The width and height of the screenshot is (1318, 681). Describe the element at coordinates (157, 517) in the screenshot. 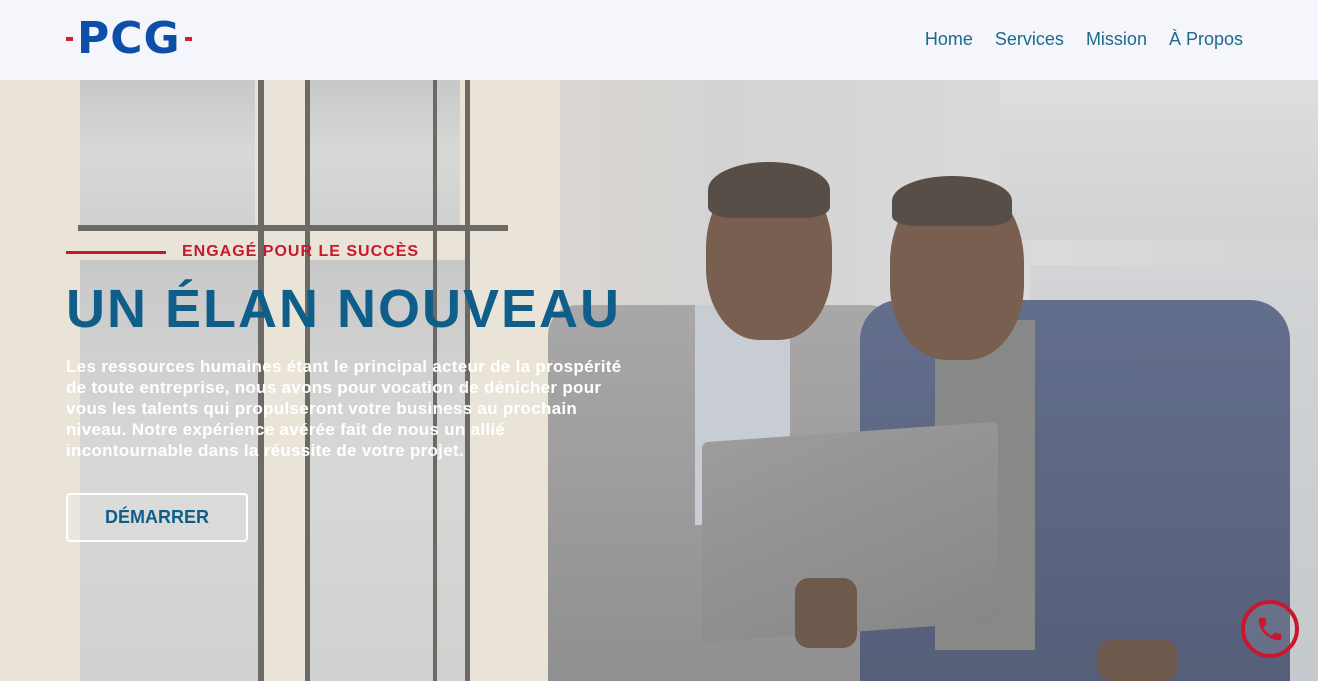

I see `start-button: DÉMARRER` at that location.